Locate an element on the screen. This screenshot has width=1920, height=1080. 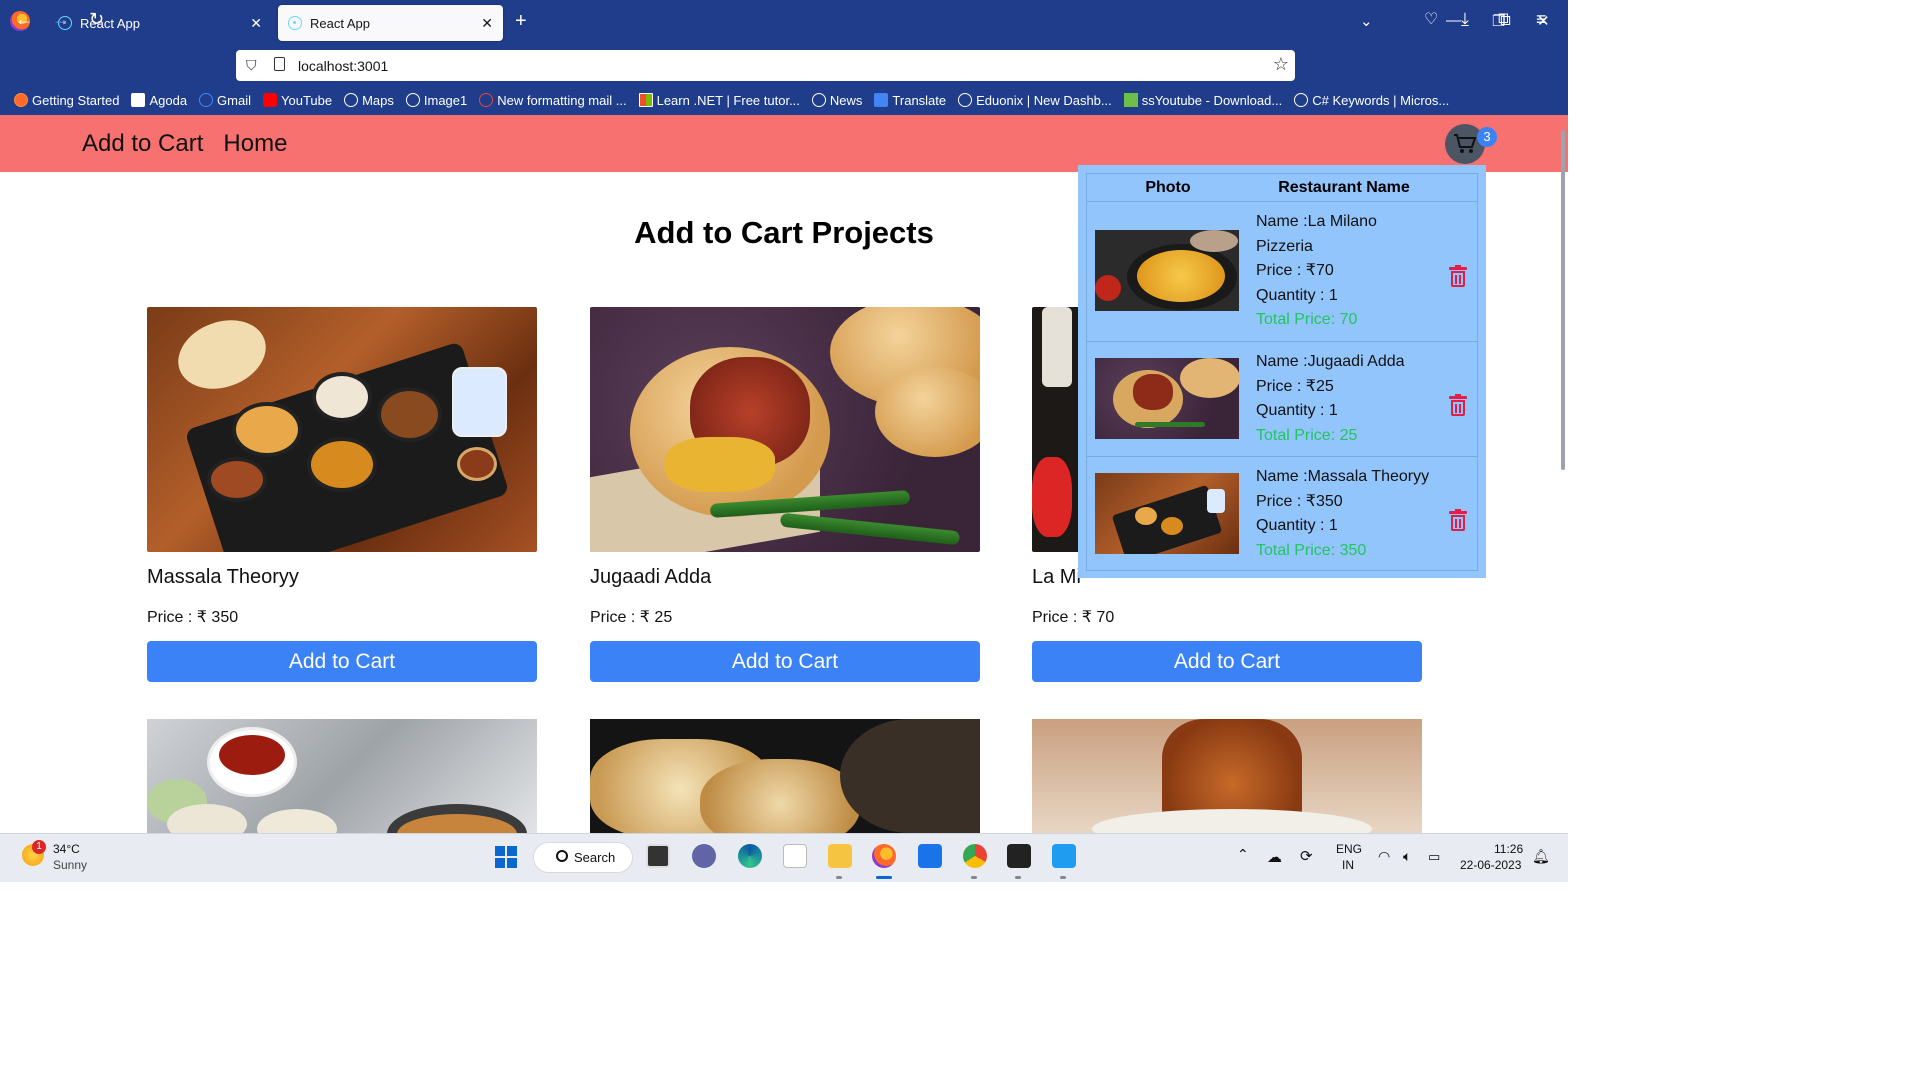
restaurant-name-header: Restaurant Name is located at coordinates (1344, 187).